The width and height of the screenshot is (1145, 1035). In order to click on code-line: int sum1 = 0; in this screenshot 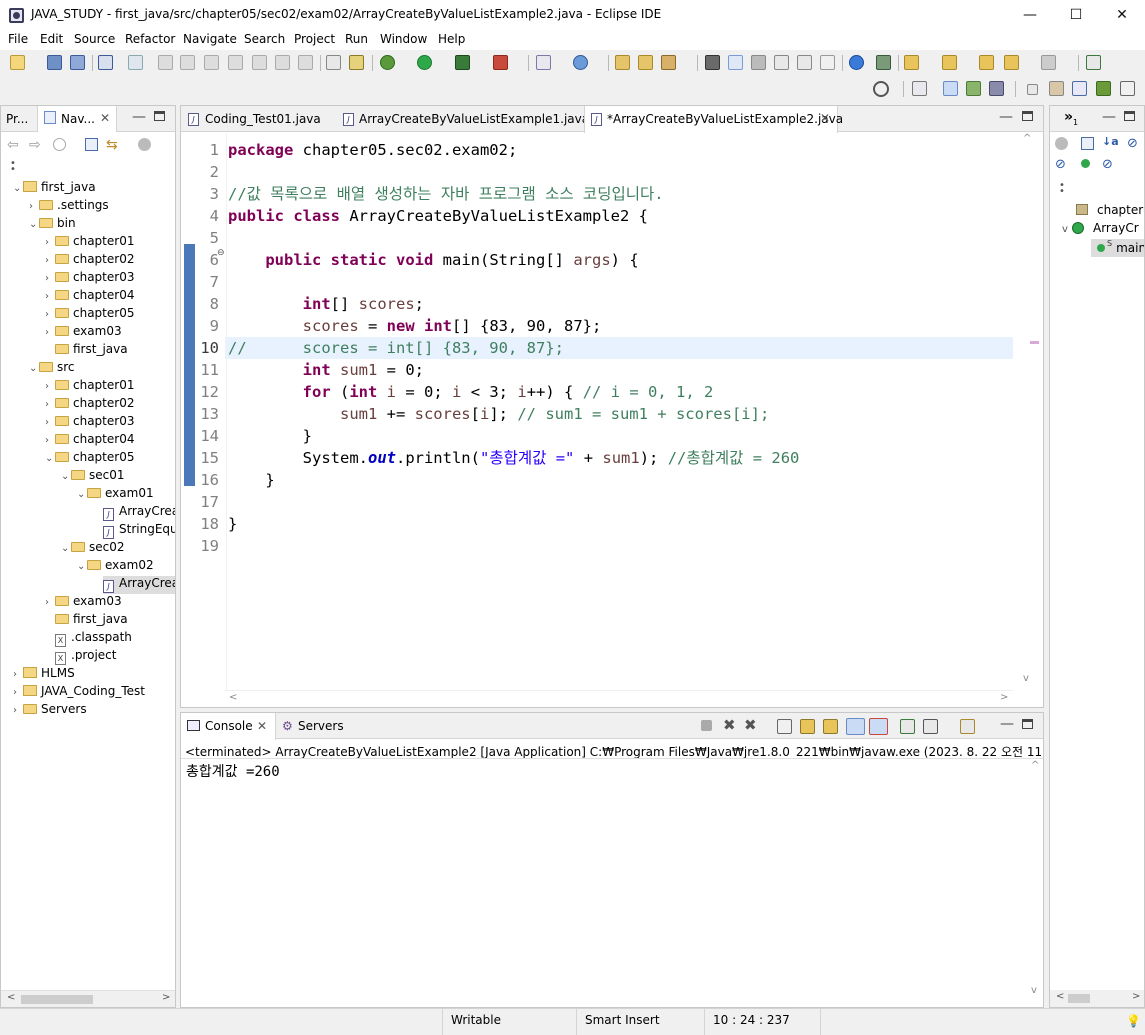, I will do `click(619, 370)`.